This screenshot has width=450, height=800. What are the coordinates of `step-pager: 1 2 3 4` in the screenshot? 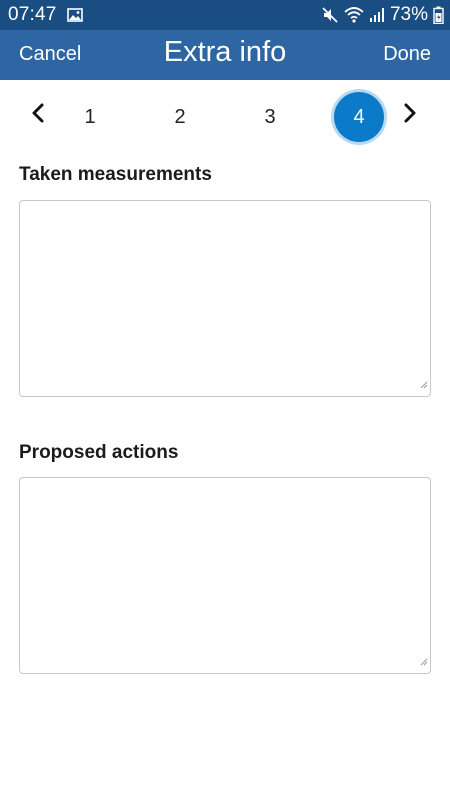 It's located at (225, 115).